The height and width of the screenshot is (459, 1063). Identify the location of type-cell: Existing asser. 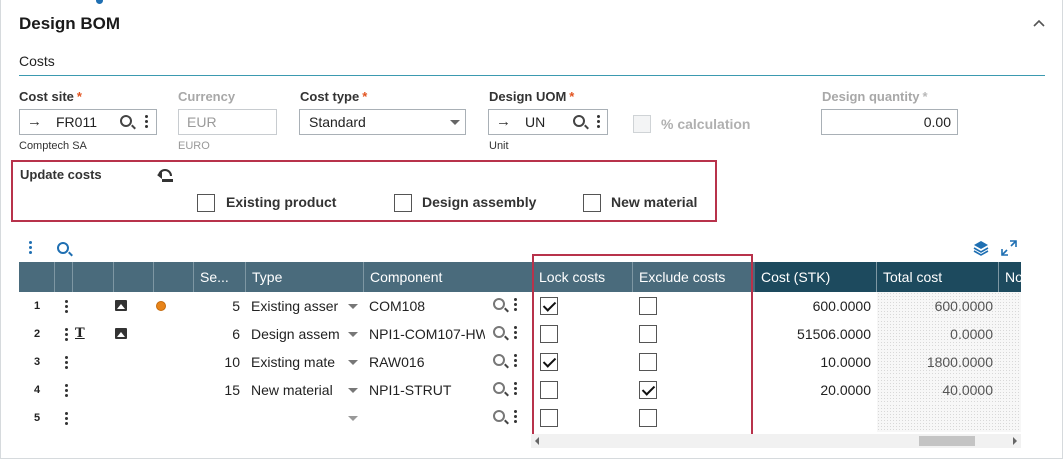
(305, 306).